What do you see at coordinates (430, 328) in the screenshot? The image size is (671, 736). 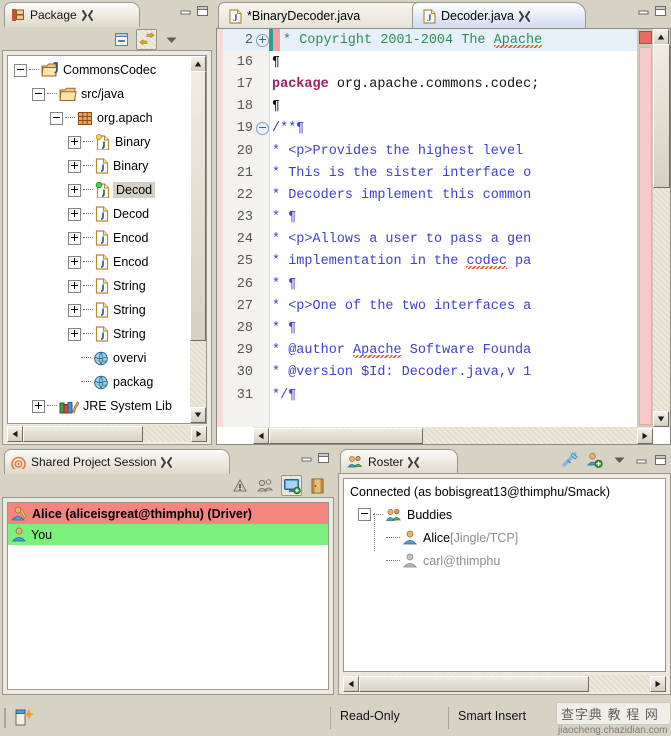 I see `code-line: 28 * ¶` at bounding box center [430, 328].